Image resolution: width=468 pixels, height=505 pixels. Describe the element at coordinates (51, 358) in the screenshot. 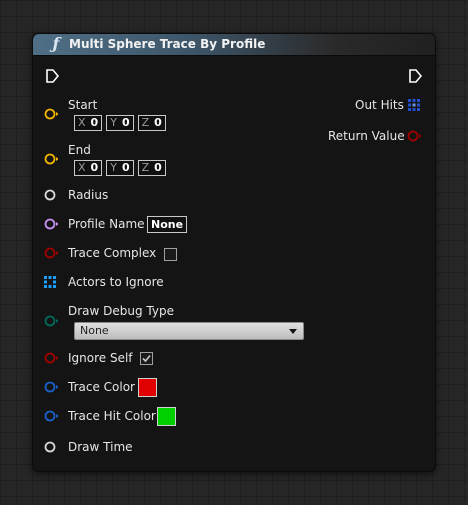

I see `ignore-self-bool-pin-icon` at that location.